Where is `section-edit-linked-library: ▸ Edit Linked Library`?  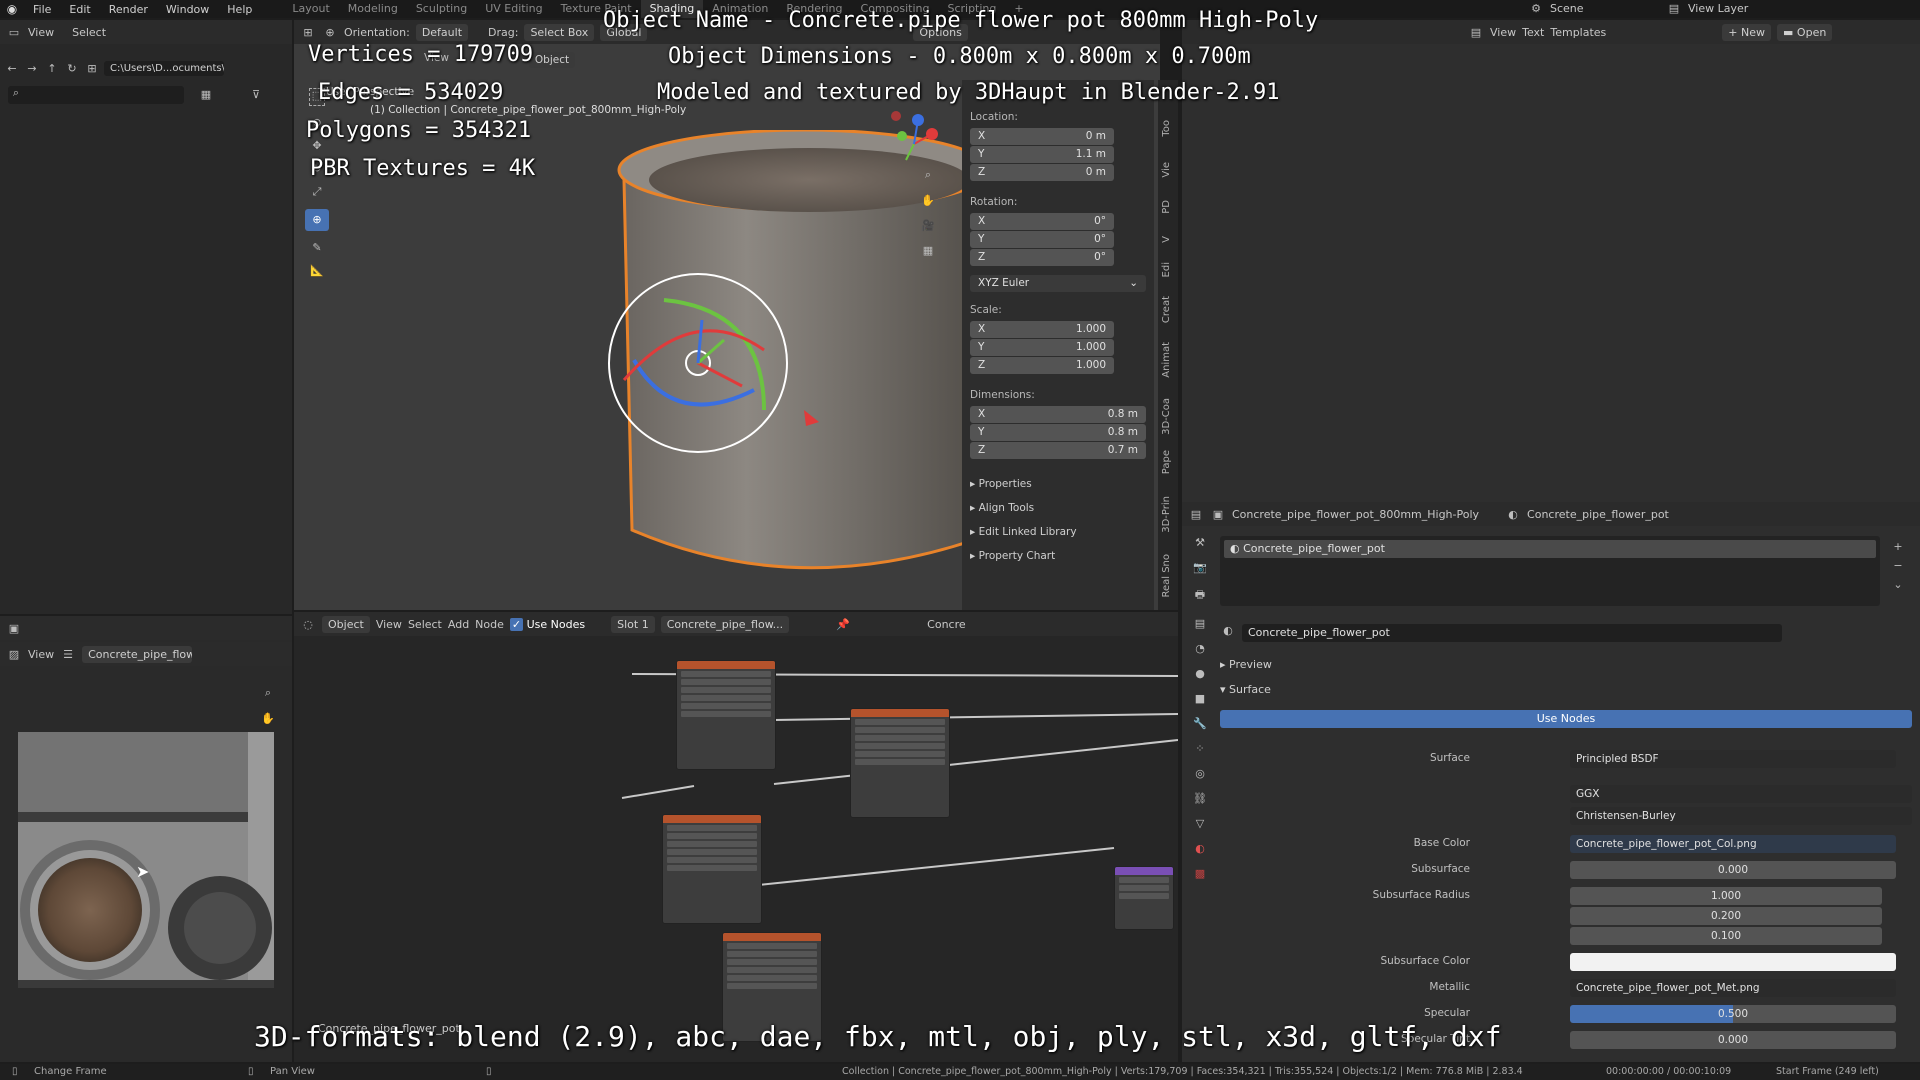
section-edit-linked-library: ▸ Edit Linked Library is located at coordinates (1023, 532).